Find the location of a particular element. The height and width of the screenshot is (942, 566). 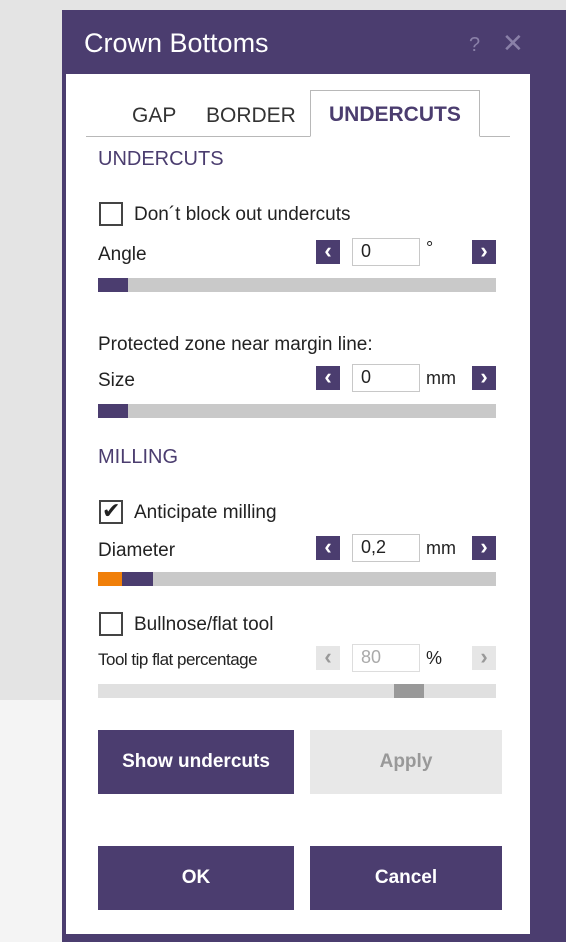

angle-slider-handle is located at coordinates (113, 285).